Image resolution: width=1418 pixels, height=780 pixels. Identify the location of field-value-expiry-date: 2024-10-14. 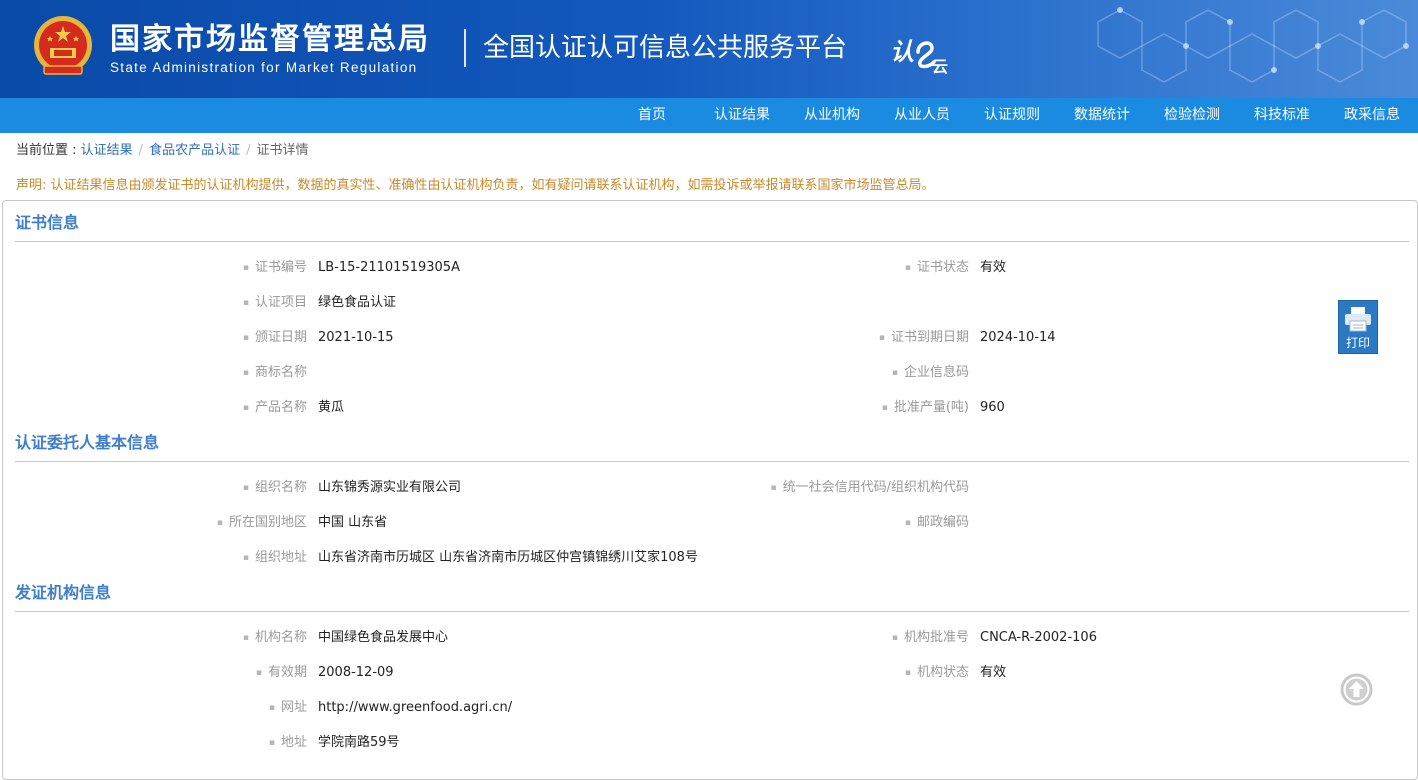
(1018, 337).